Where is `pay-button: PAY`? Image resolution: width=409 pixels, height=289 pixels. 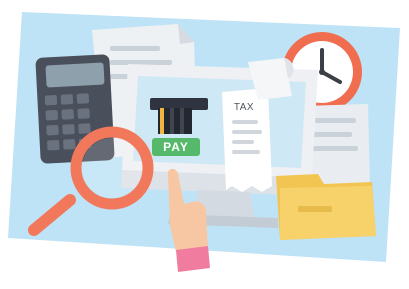 pay-button: PAY is located at coordinates (176, 147).